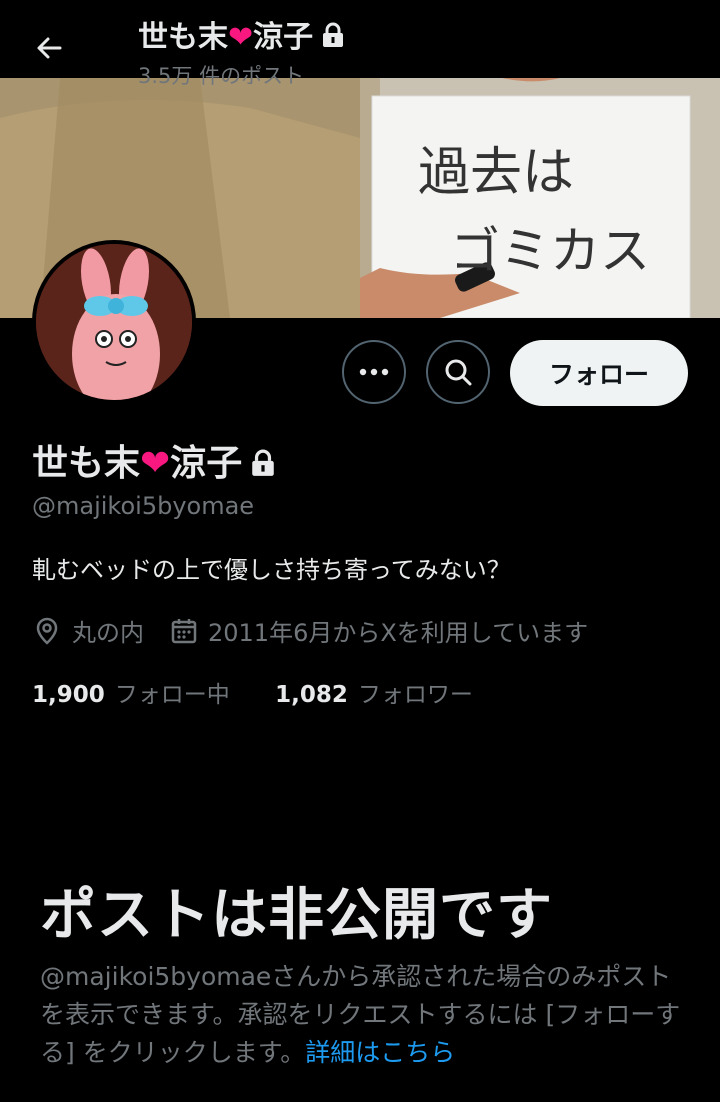 The image size is (720, 1102). I want to click on board-text-line2: ゴミカス, so click(550, 251).